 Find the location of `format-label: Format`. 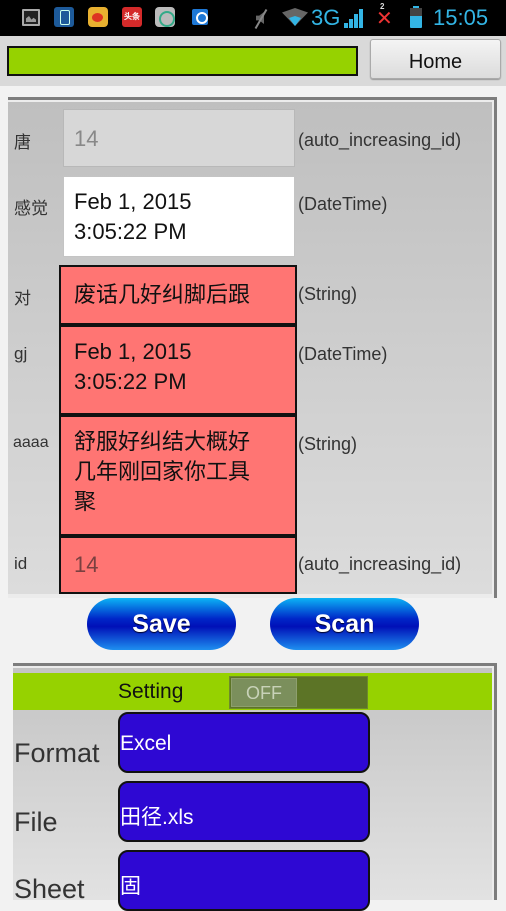

format-label: Format is located at coordinates (57, 753).